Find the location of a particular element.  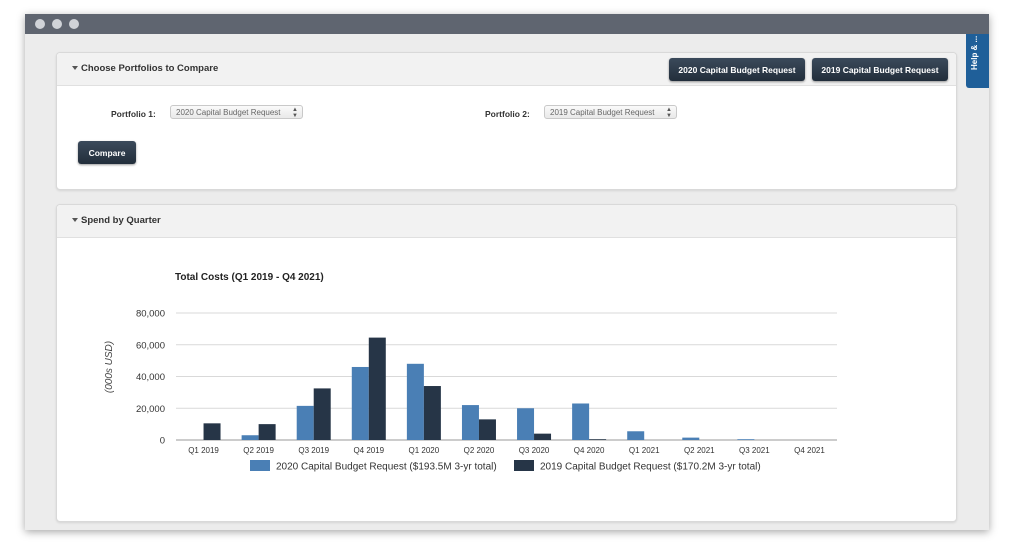

choose-portfolios-toggle: Choose Portfolios to Compare is located at coordinates (145, 68).